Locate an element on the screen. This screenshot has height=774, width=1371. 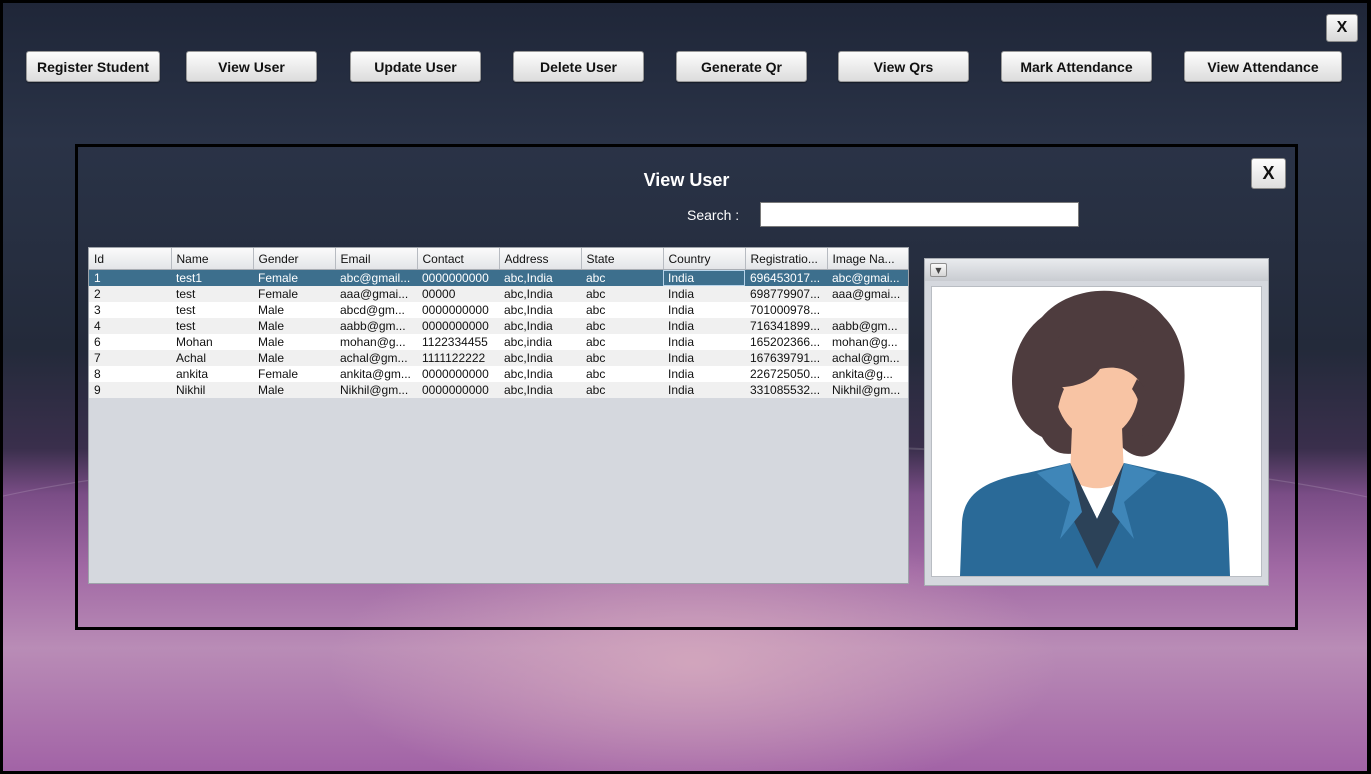
table-cell: 2 is located at coordinates (130, 294).